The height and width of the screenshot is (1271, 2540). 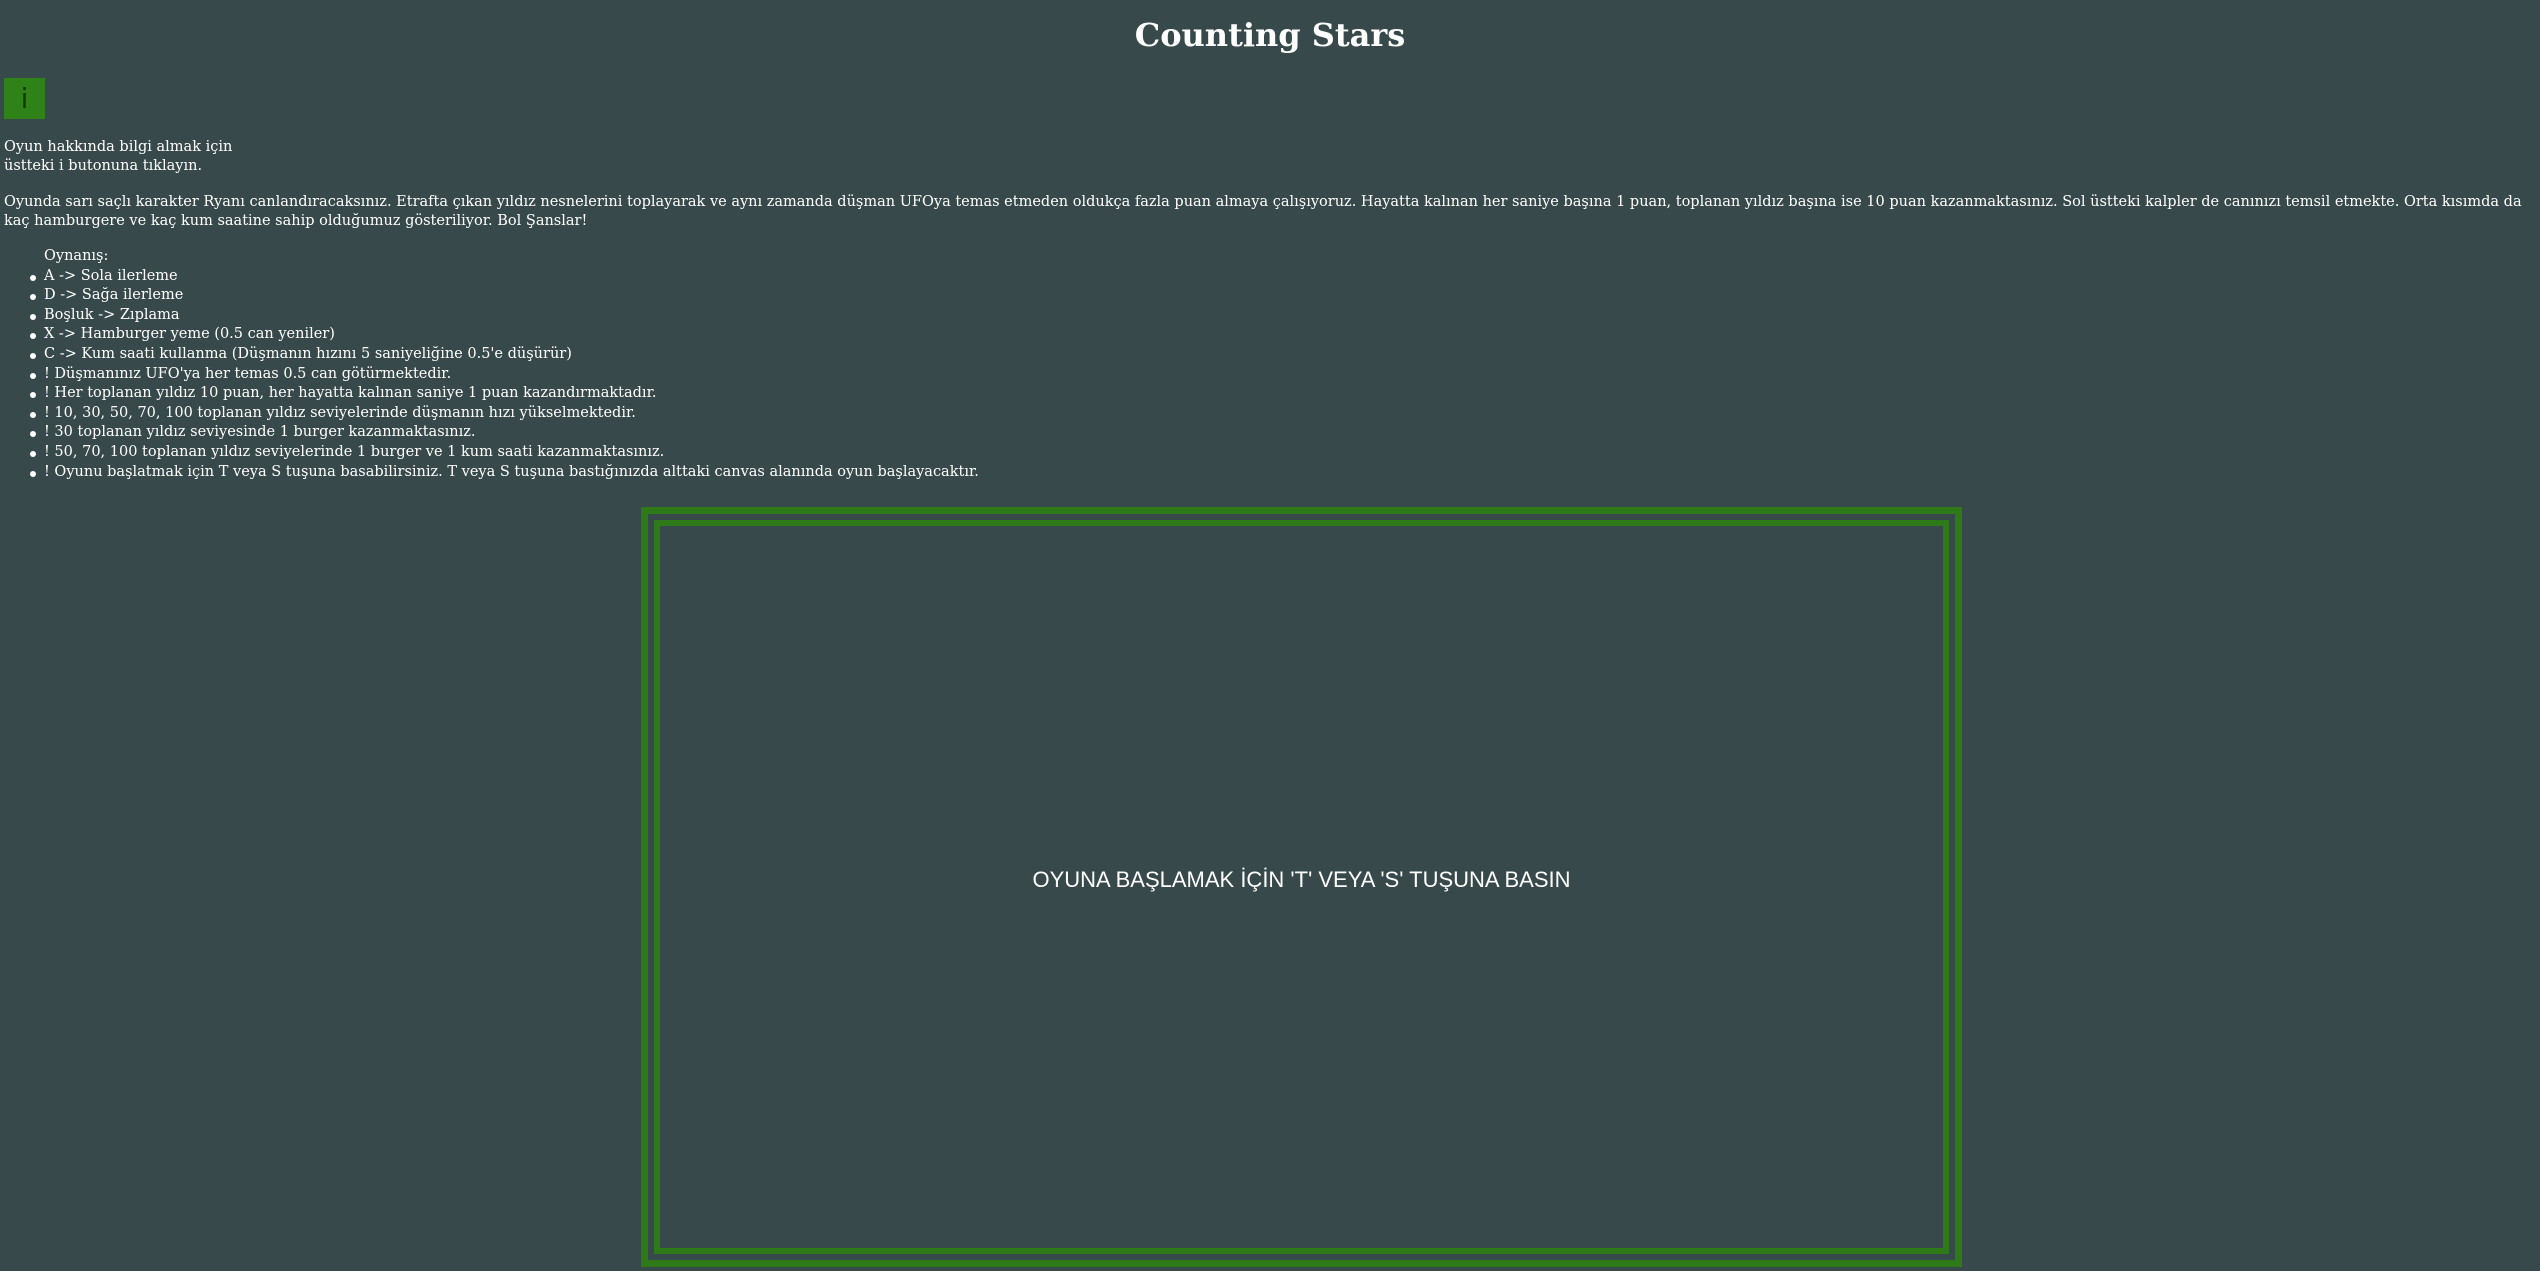 I want to click on rule-item-eat-burger: X -> Hamburger yeme (0.5 can yeniler), so click(x=504, y=335).